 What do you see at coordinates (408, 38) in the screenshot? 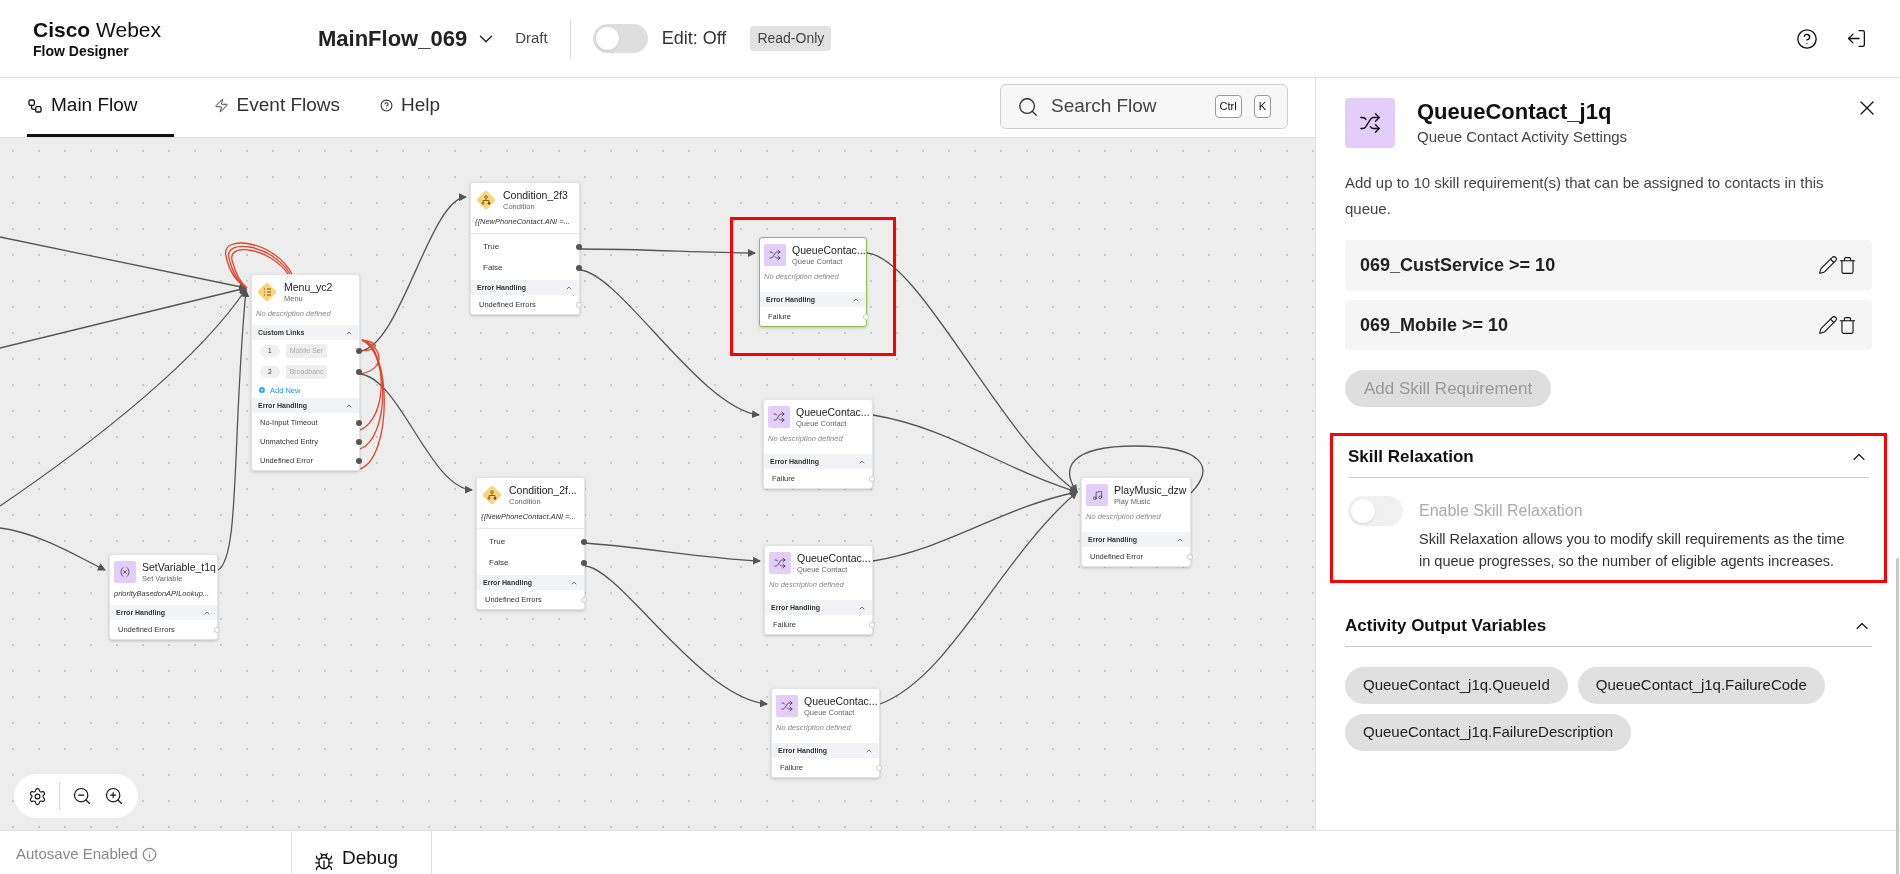
I see `flow-name-dropdown: MainFlow_069` at bounding box center [408, 38].